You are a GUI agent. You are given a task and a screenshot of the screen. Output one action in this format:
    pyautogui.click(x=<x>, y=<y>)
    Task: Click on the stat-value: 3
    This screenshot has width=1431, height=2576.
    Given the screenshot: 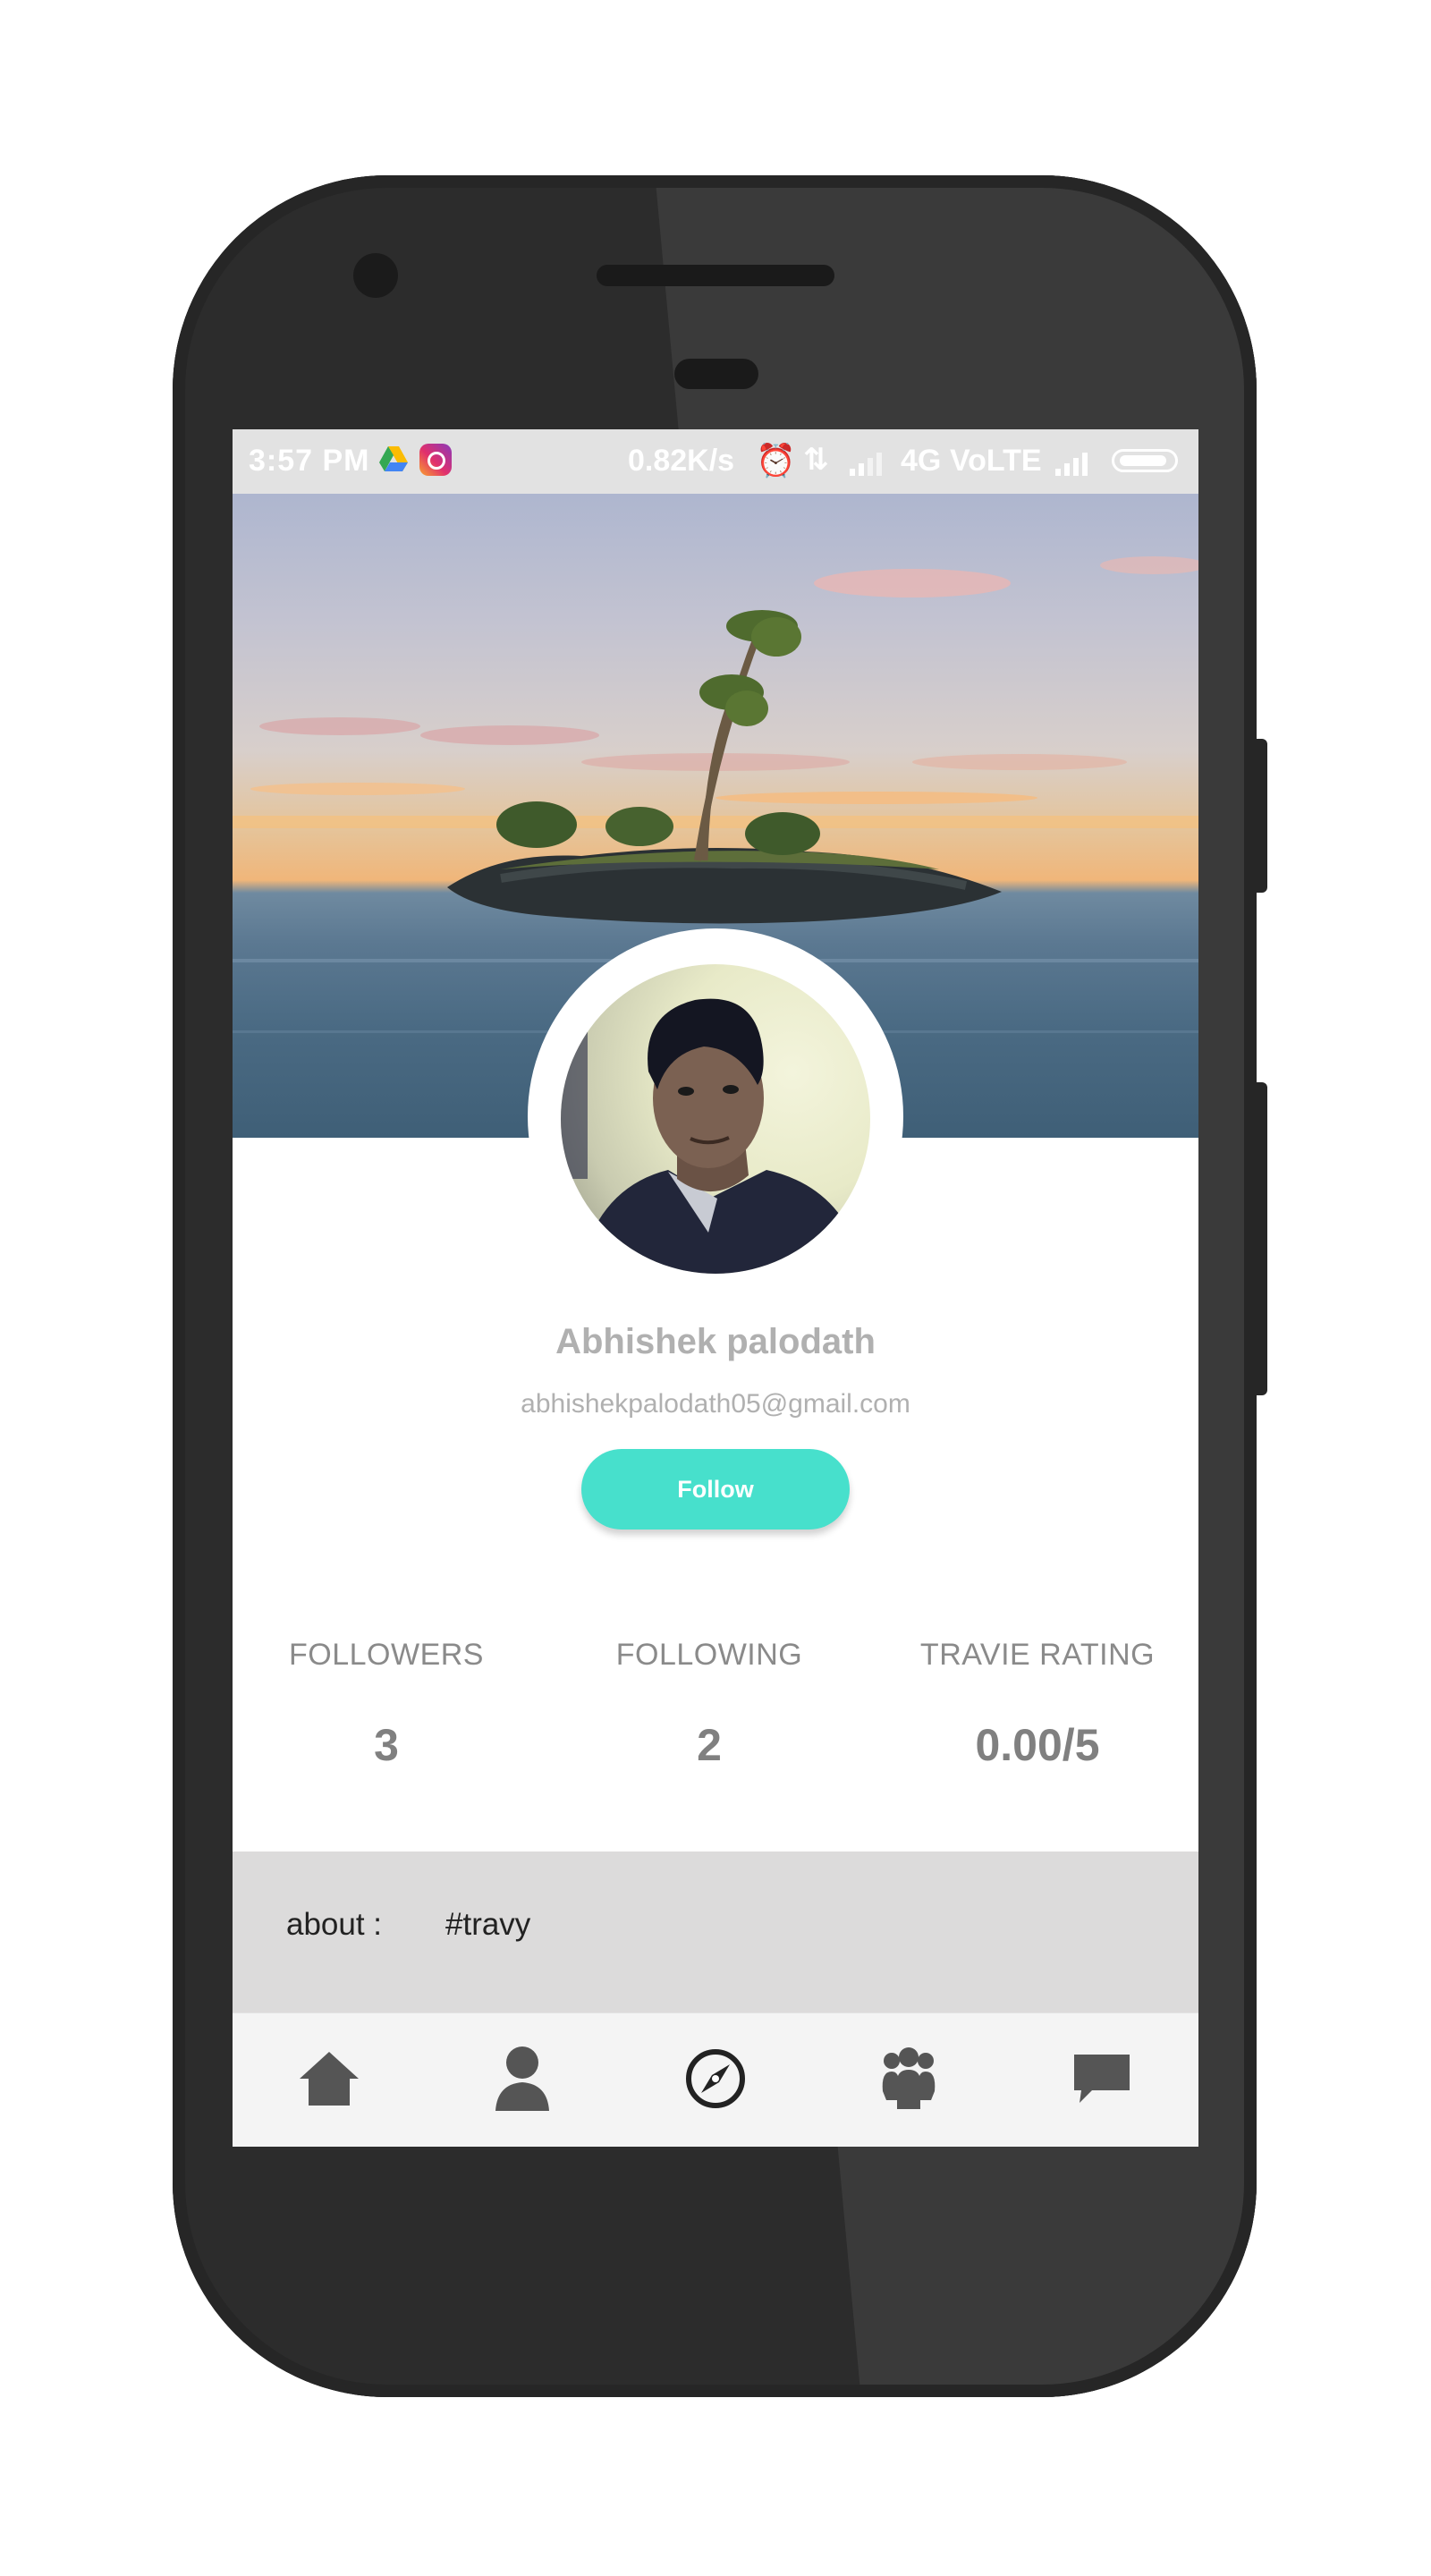 What is the action you would take?
    pyautogui.click(x=386, y=1745)
    